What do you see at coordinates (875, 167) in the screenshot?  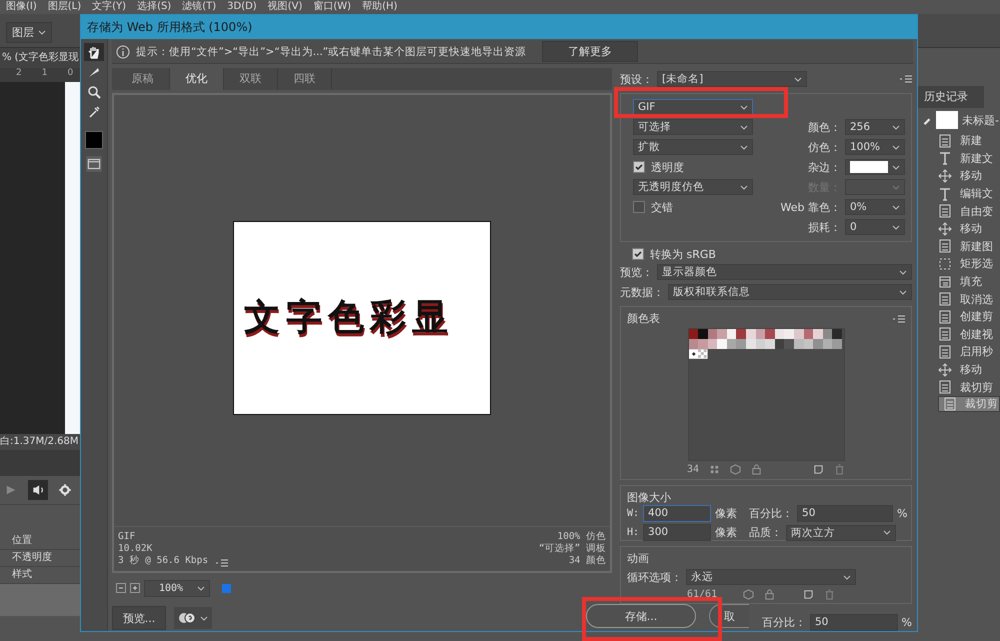 I see `matte-dropdown` at bounding box center [875, 167].